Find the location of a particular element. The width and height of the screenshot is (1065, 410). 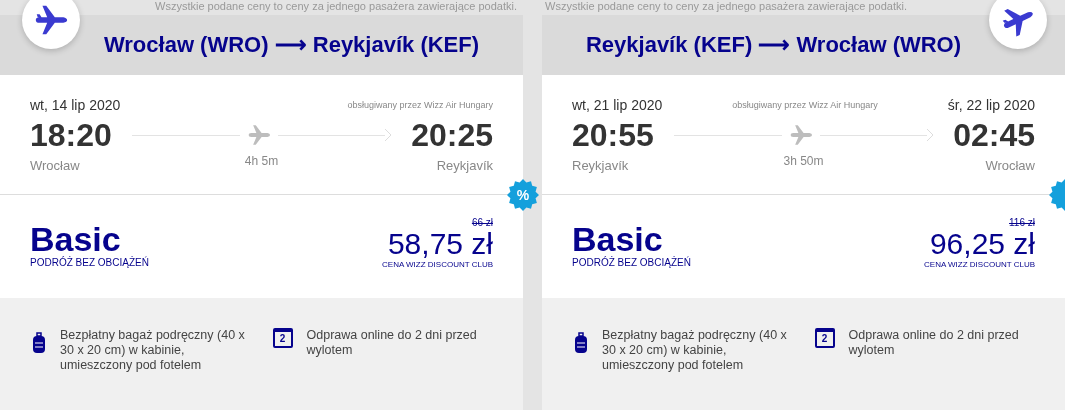

old-price: 66 zł is located at coordinates (482, 222).